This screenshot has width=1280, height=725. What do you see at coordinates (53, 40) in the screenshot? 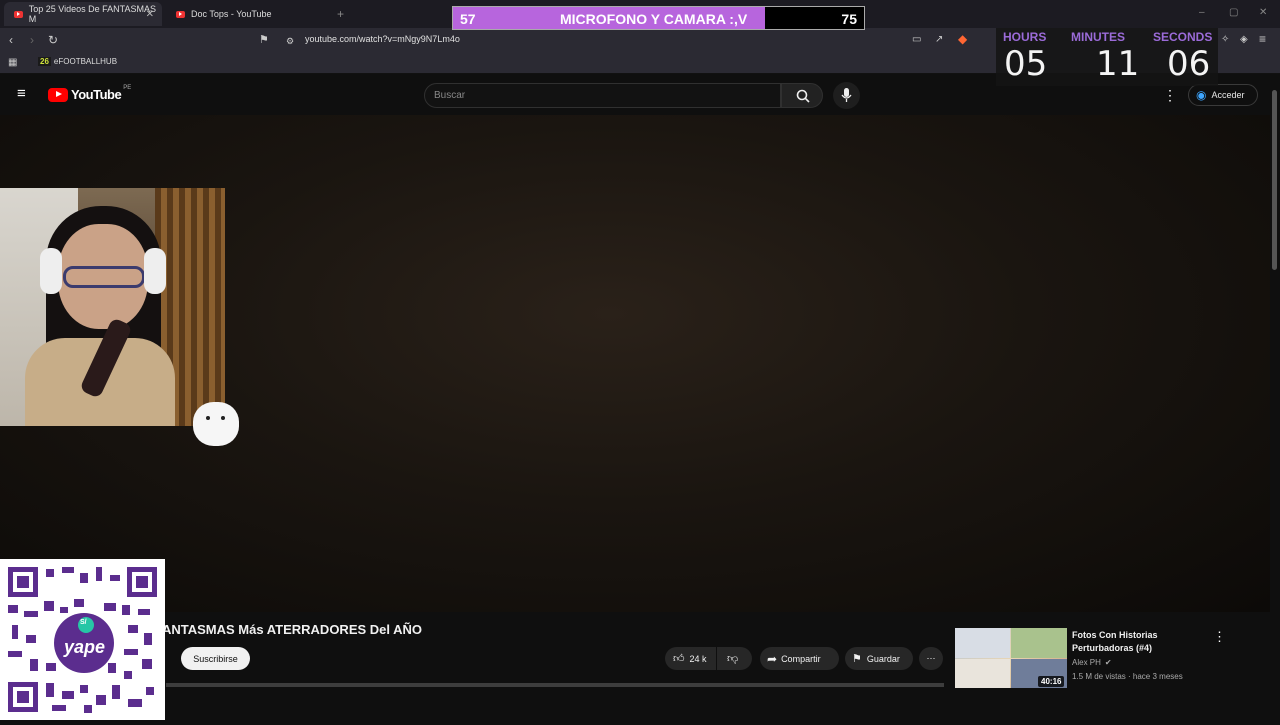
I see `reload-icon: ↻` at bounding box center [53, 40].